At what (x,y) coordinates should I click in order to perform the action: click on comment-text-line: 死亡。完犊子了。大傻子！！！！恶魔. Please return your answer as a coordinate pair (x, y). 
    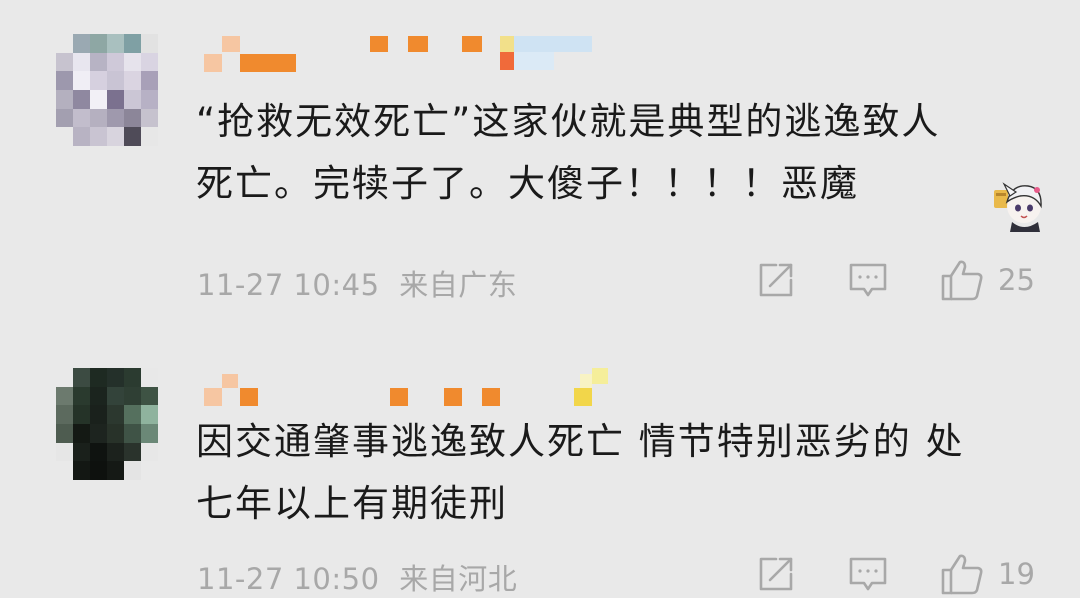
    Looking at the image, I should click on (527, 183).